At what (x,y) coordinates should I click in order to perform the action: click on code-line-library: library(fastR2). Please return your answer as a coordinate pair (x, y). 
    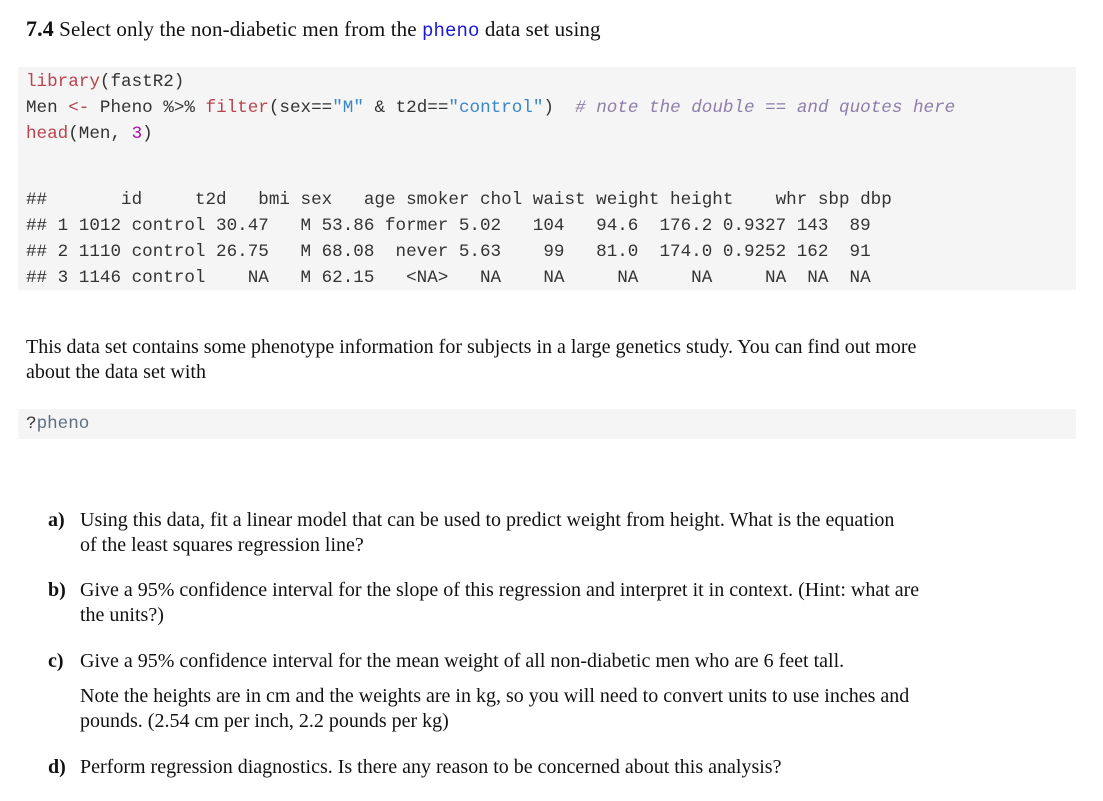
    Looking at the image, I should click on (105, 82).